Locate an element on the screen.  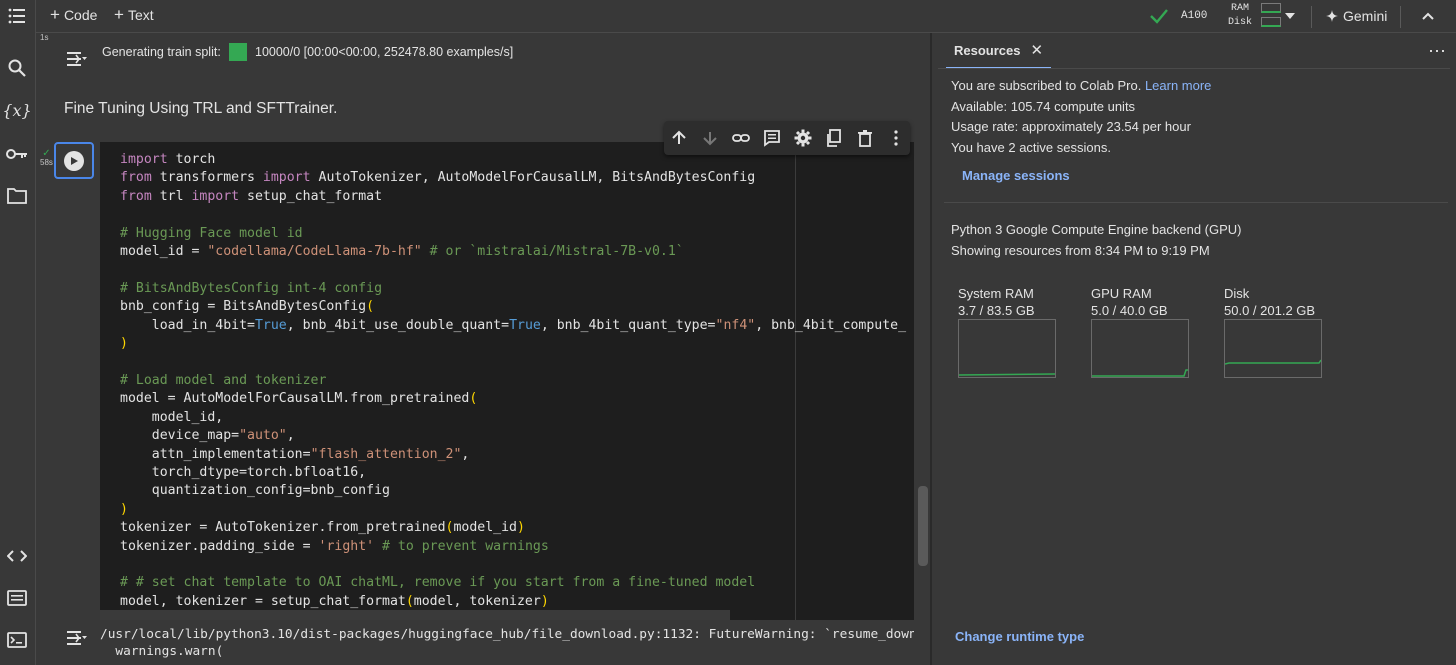
folder-icon is located at coordinates (17, 196).